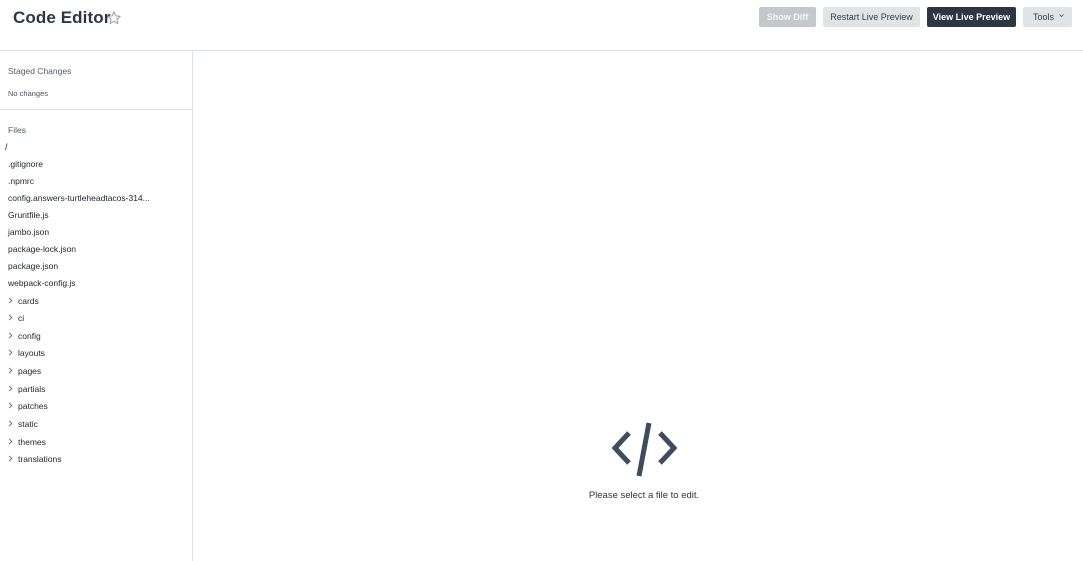  I want to click on file-item: .npmrc, so click(21, 181).